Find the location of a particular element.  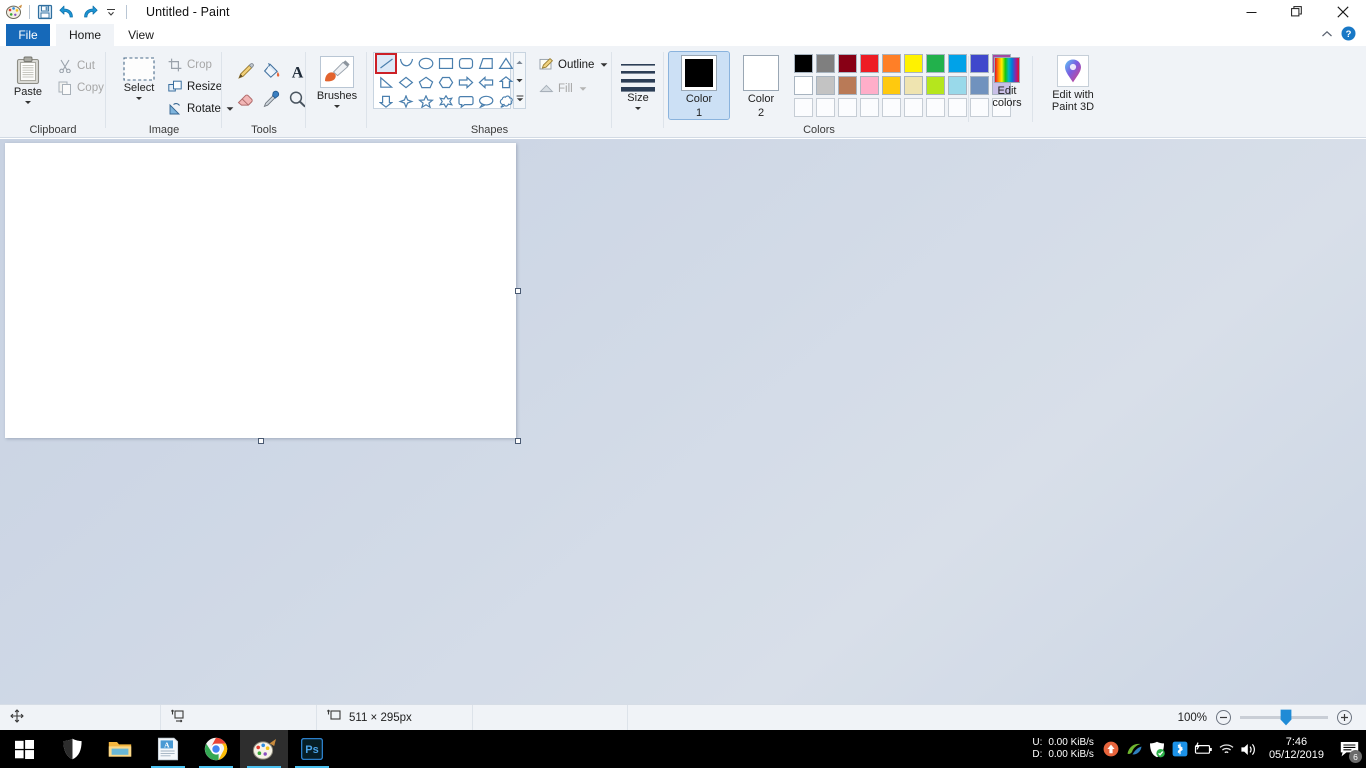

tab-file: File is located at coordinates (28, 35).